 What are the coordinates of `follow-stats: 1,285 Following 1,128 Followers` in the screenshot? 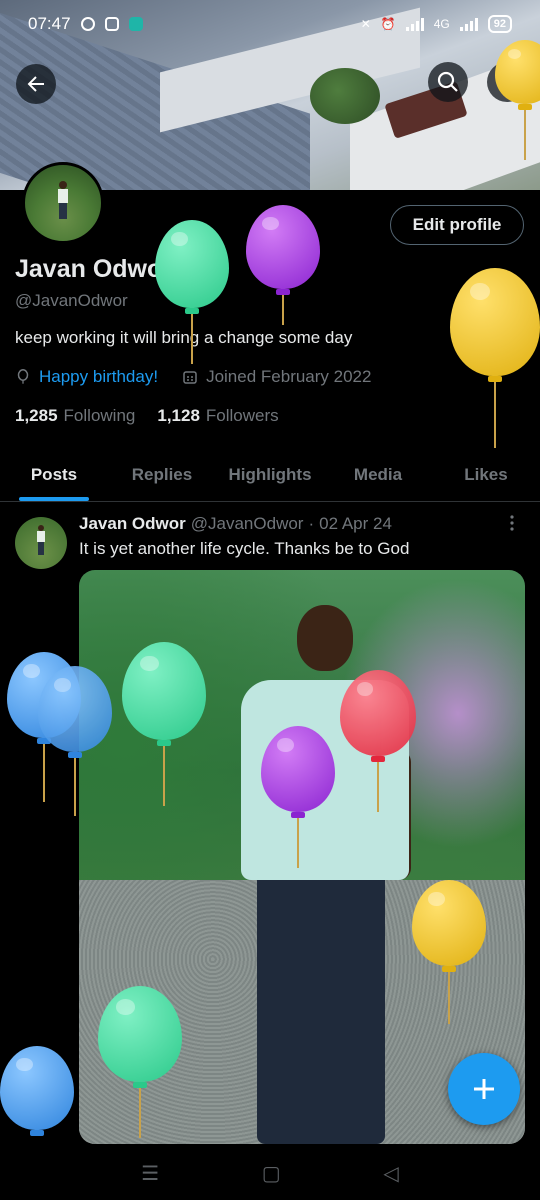 It's located at (147, 416).